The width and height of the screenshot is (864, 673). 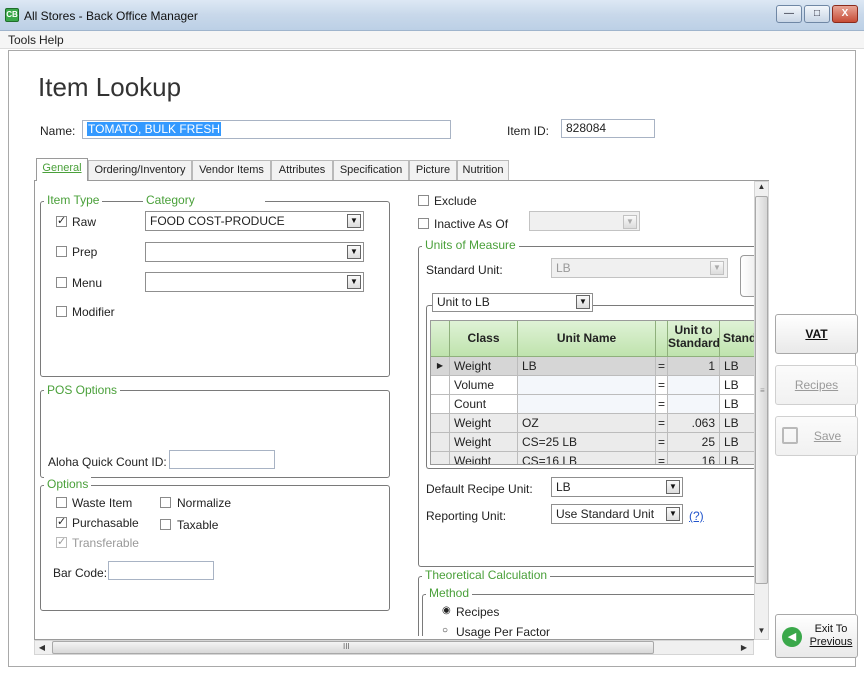 What do you see at coordinates (479, 489) in the screenshot?
I see `default-recipe-label: Default Recipe Unit:` at bounding box center [479, 489].